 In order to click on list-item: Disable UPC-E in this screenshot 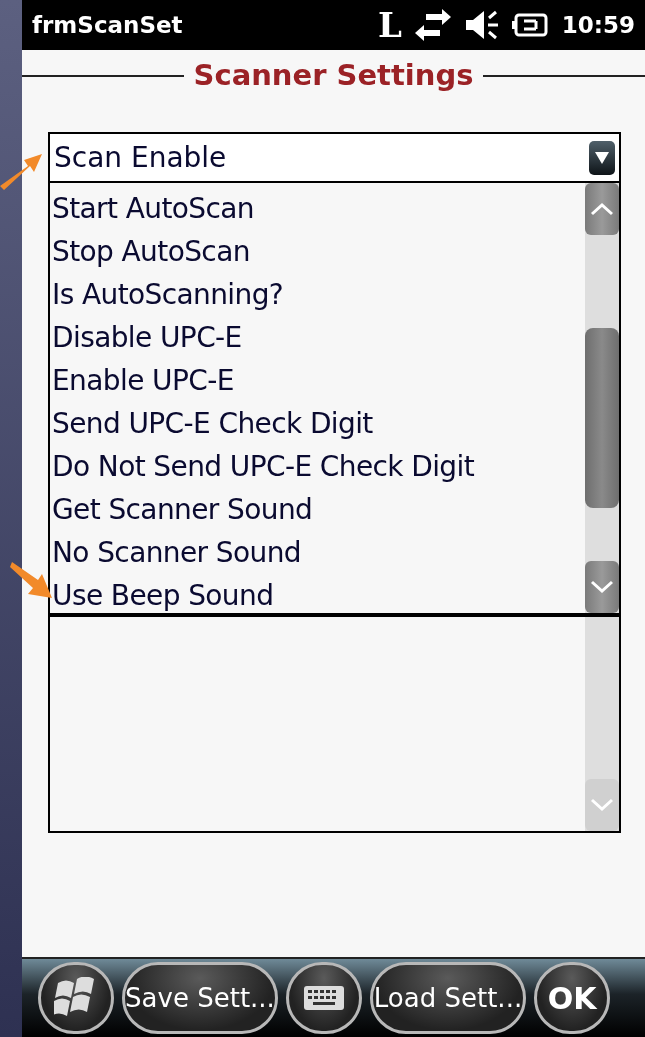, I will do `click(317, 337)`.